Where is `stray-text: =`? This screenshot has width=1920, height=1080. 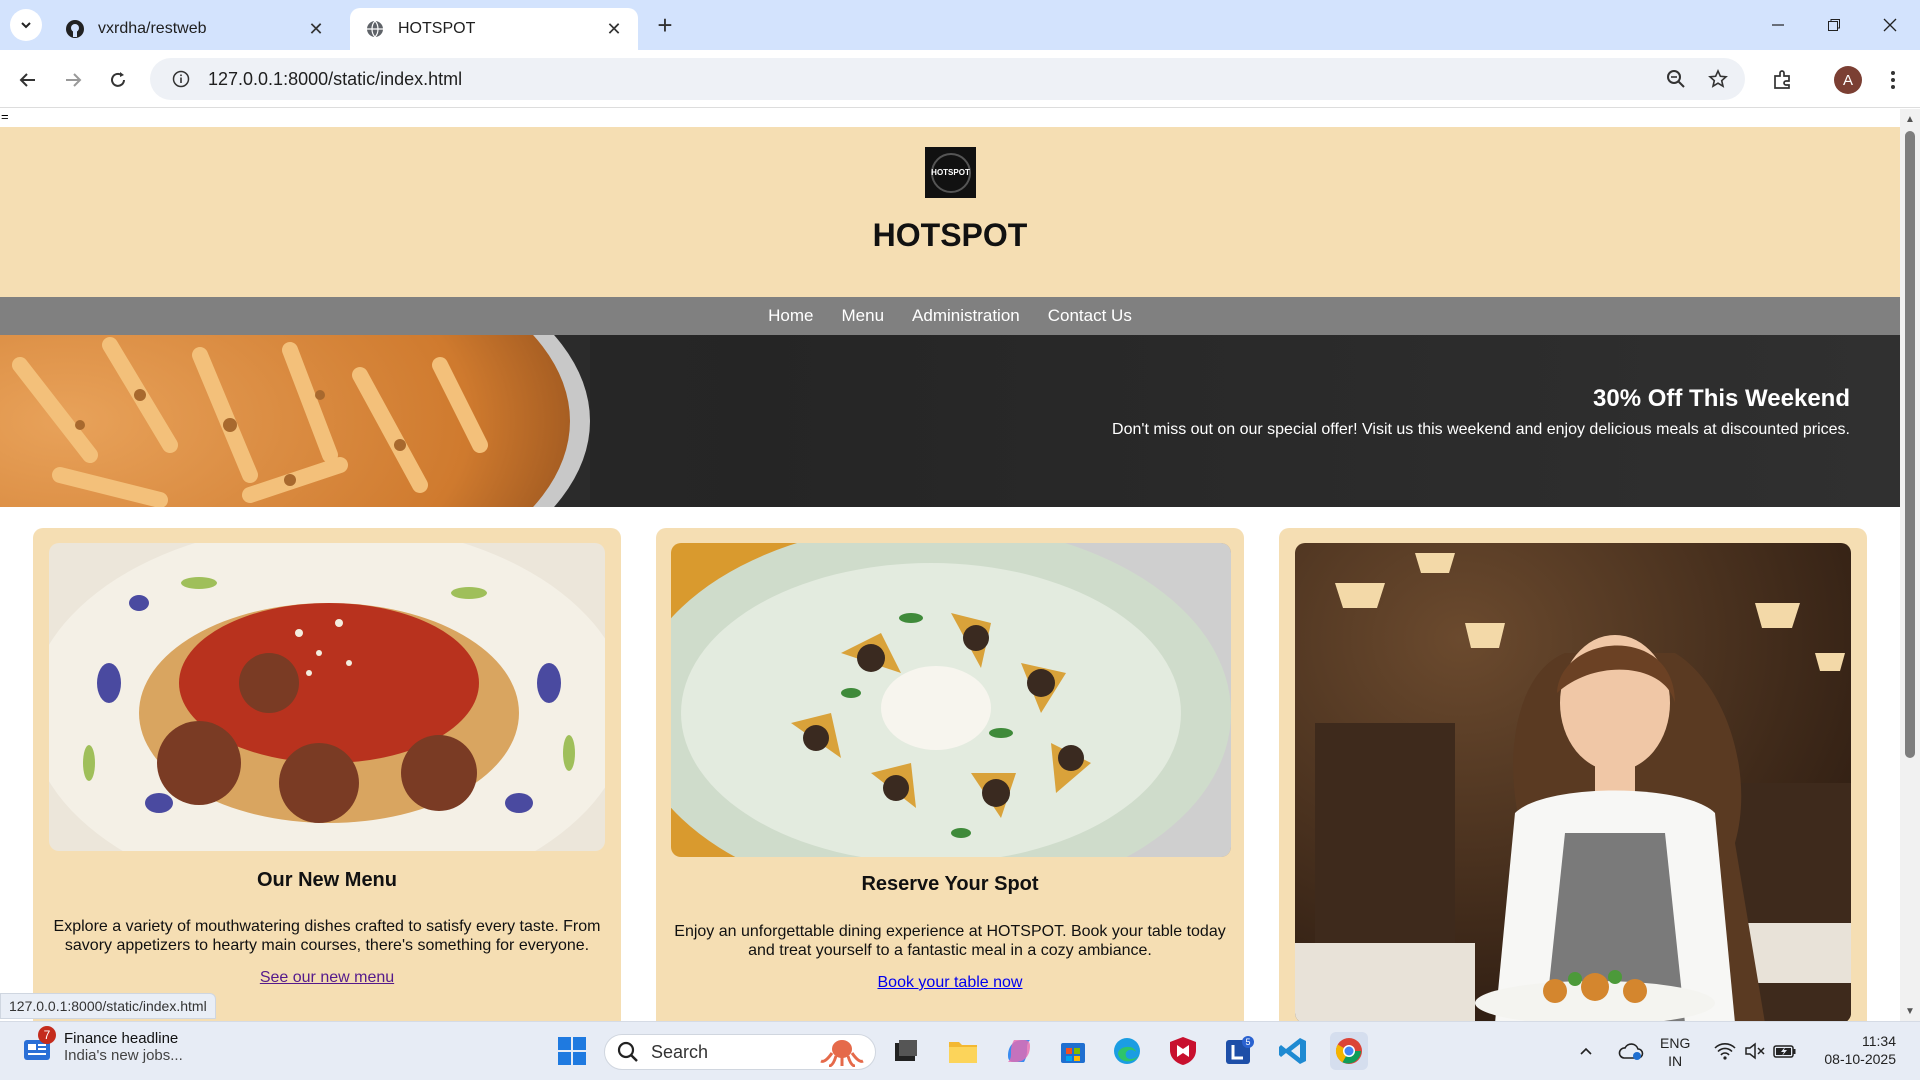
stray-text: = is located at coordinates (5, 116).